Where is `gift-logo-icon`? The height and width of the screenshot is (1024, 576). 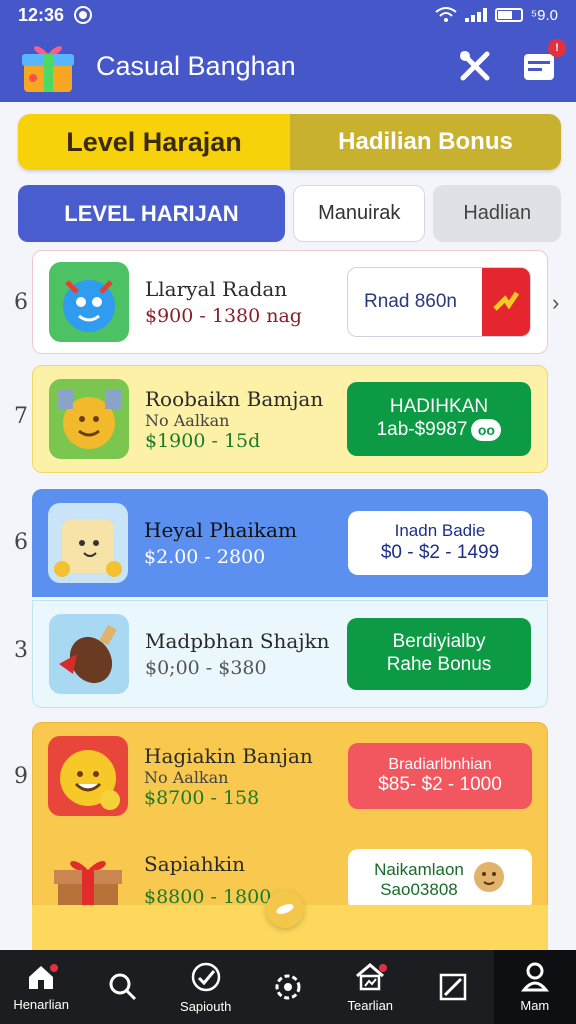
gift-logo-icon is located at coordinates (48, 66).